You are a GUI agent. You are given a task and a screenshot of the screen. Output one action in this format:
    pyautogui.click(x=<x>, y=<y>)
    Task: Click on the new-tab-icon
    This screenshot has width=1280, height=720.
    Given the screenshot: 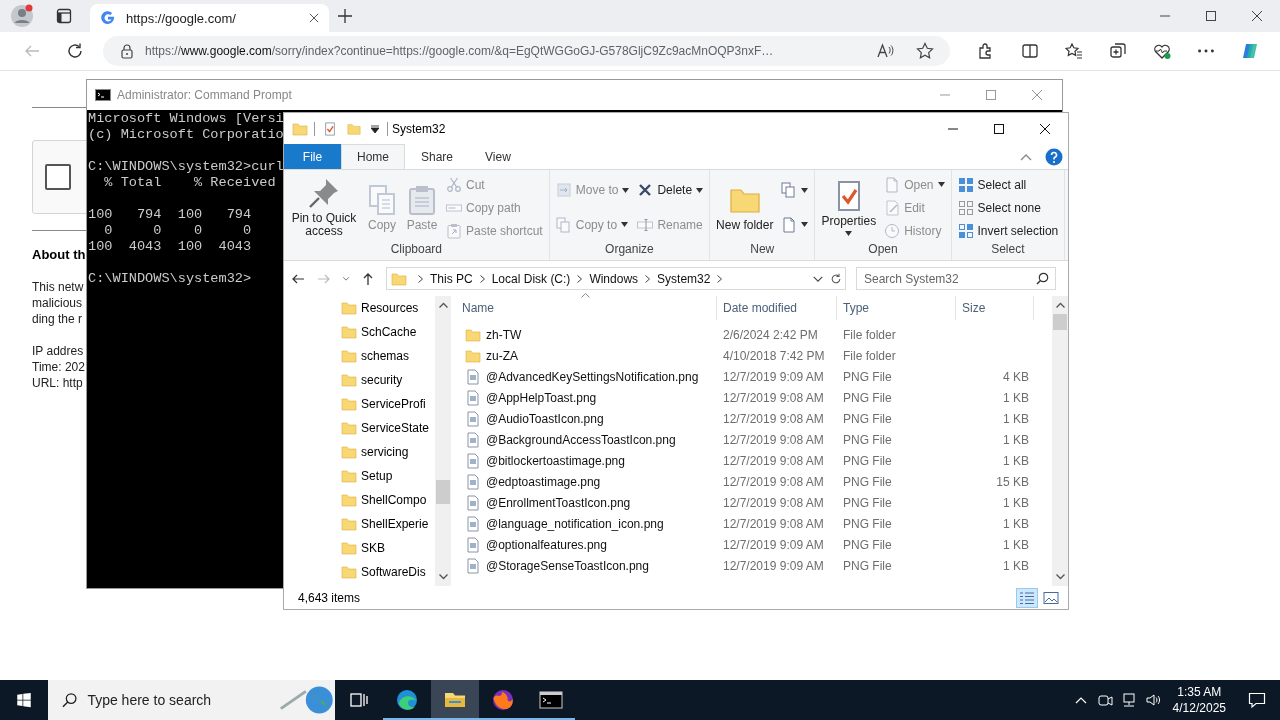 What is the action you would take?
    pyautogui.click(x=345, y=16)
    